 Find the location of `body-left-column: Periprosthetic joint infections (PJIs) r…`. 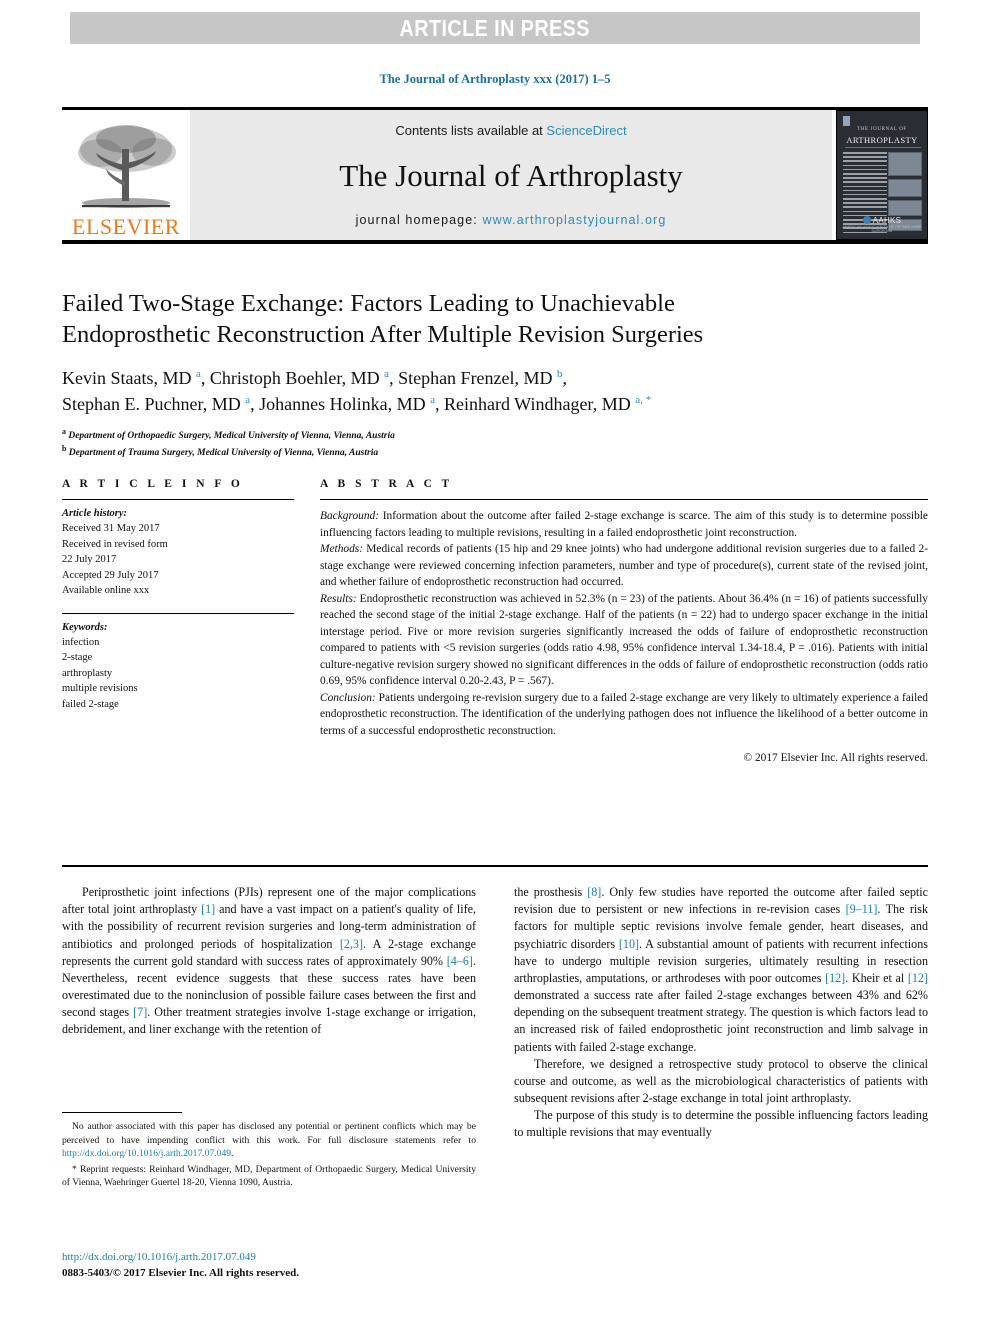

body-left-column: Periprosthetic joint infections (PJIs) r… is located at coordinates (269, 1013).